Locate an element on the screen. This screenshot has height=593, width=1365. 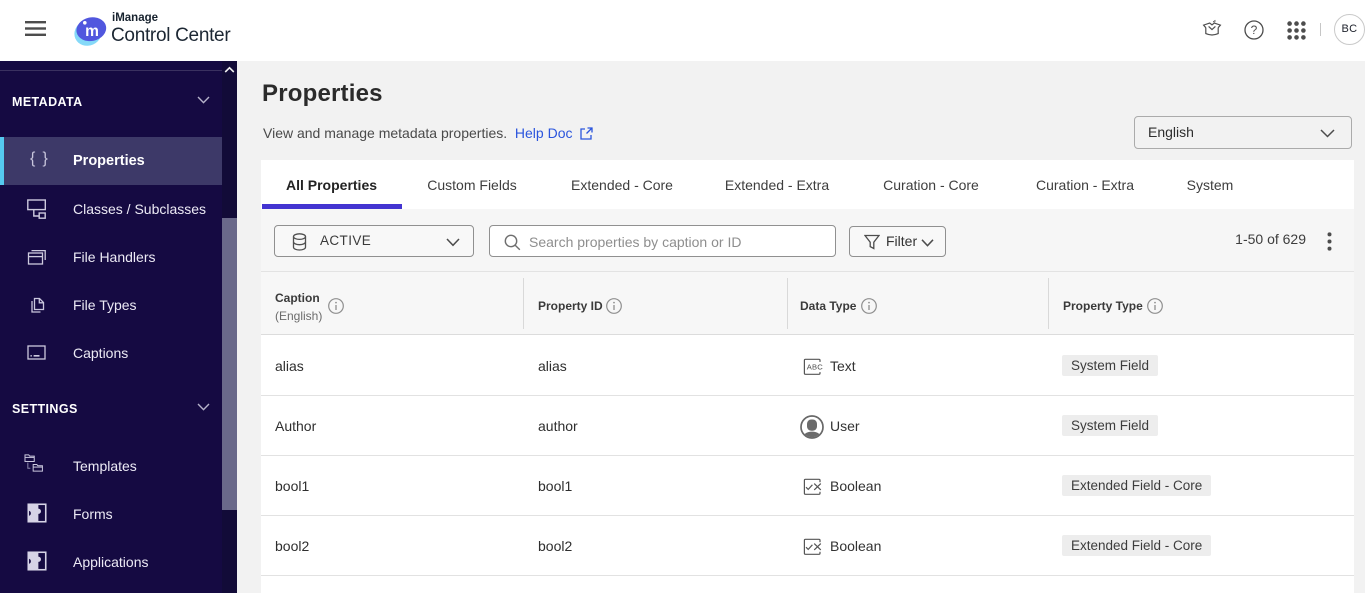
svg-text: m is located at coordinates (92, 31).